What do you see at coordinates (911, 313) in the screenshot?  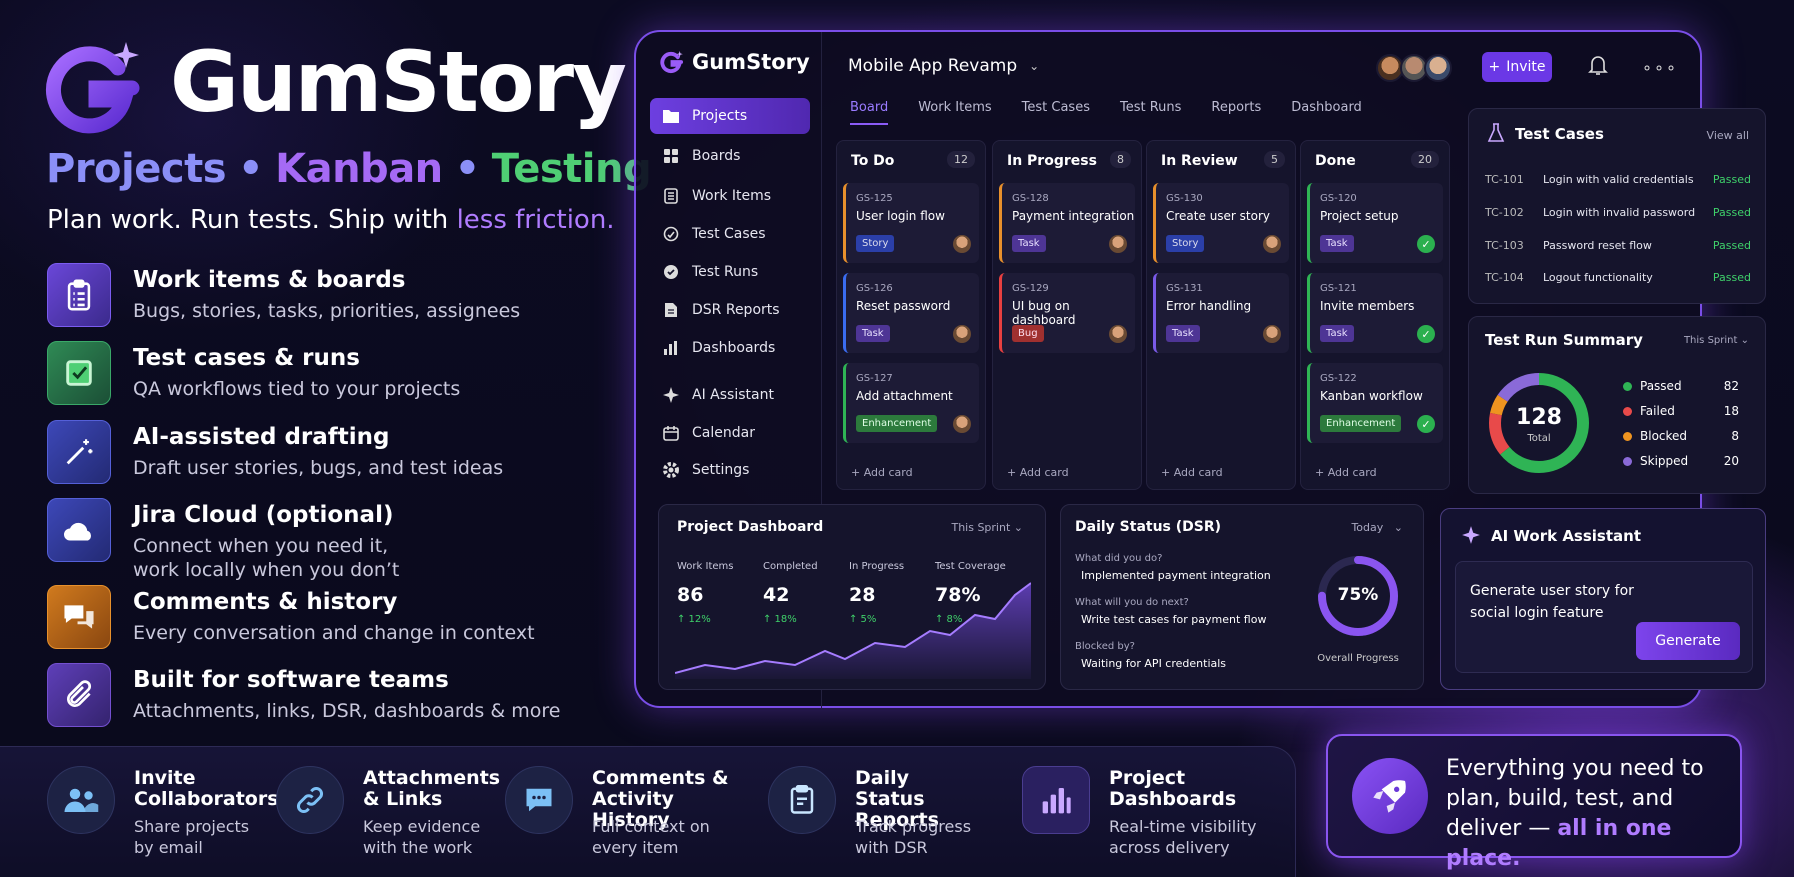 I see `kanban-card: GS-126 Reset password Task` at bounding box center [911, 313].